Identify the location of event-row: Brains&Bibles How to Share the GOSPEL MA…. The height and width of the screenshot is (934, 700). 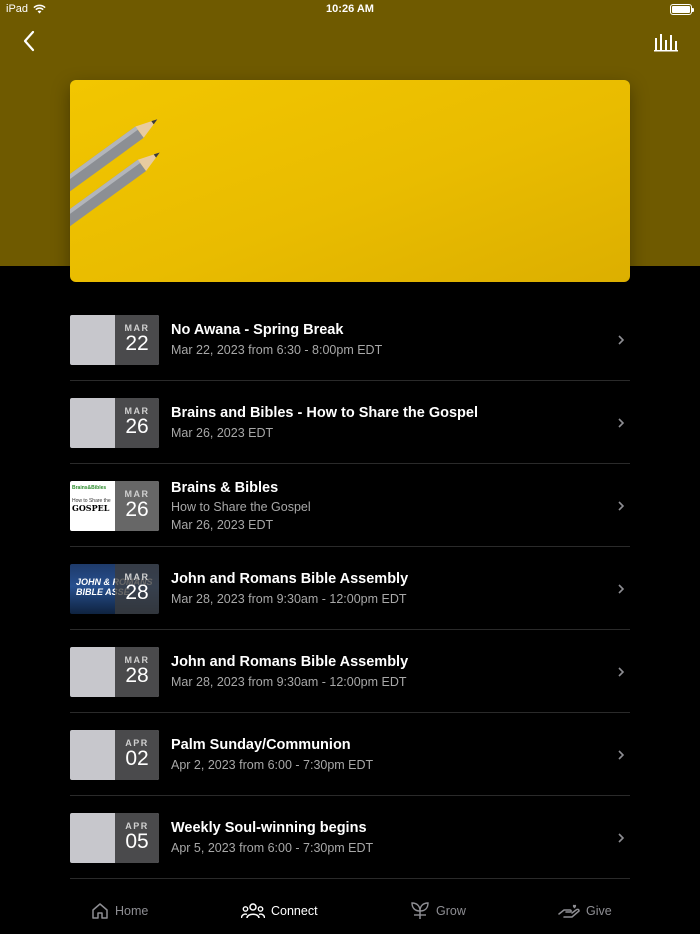
(350, 505).